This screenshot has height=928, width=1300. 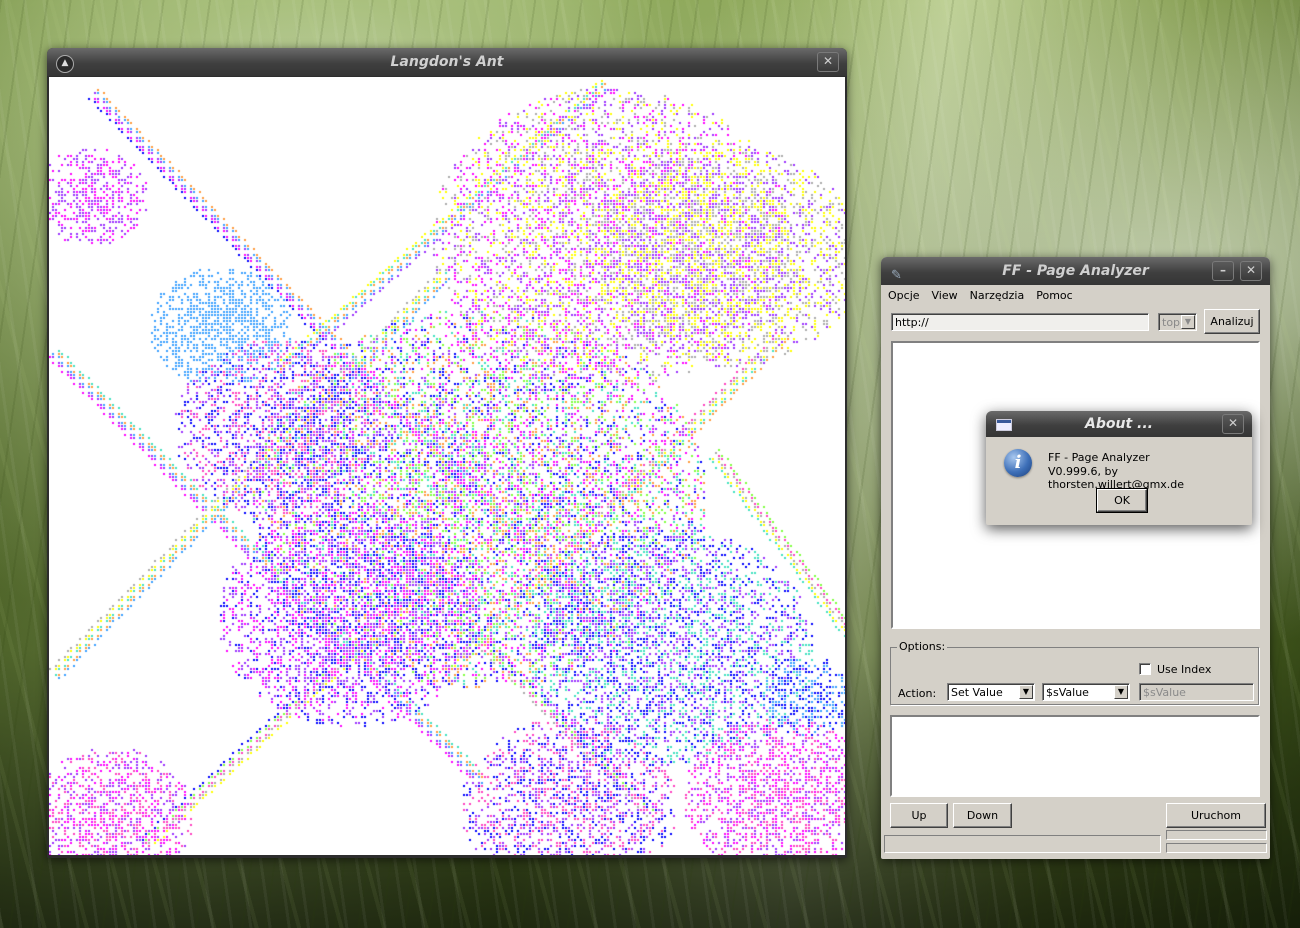 I want to click on frame-select: top ▼, so click(x=1177, y=322).